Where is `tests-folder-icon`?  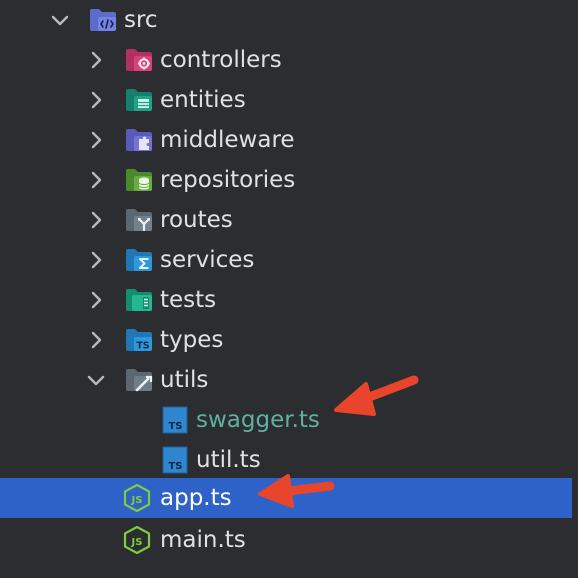
tests-folder-icon is located at coordinates (139, 300).